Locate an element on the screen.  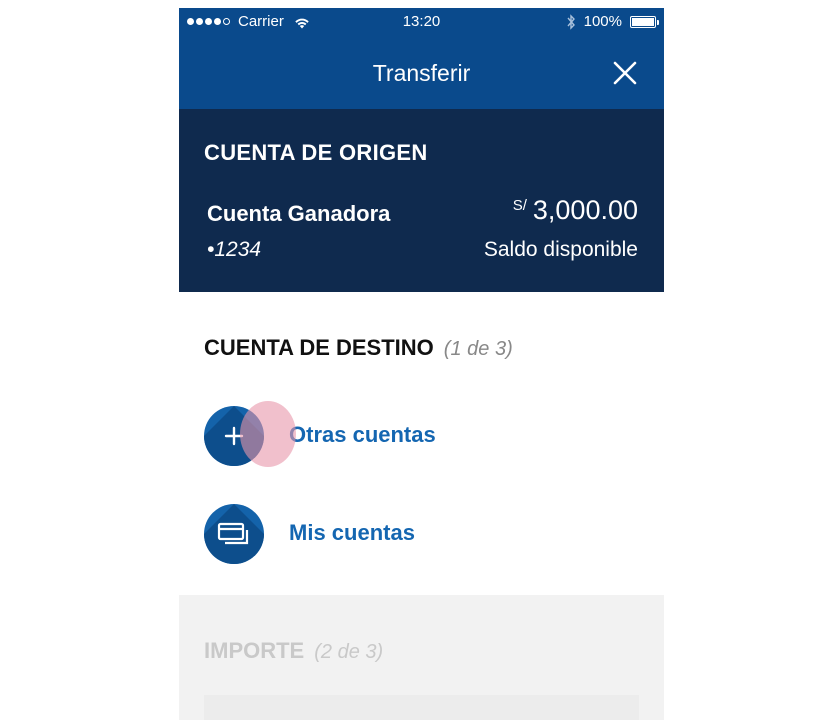
option-label: Otras cuentas is located at coordinates (362, 434).